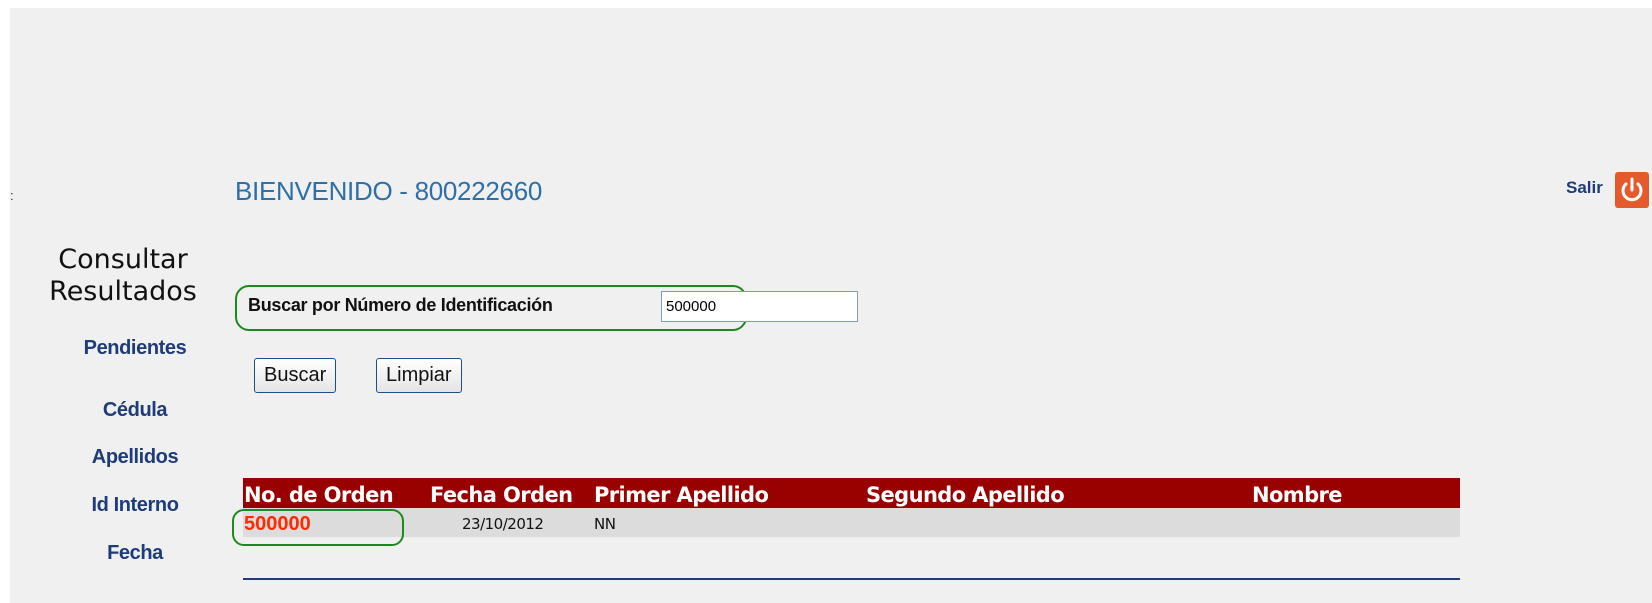 The width and height of the screenshot is (1652, 603). Describe the element at coordinates (12, 195) in the screenshot. I see `stray-colon: :` at that location.